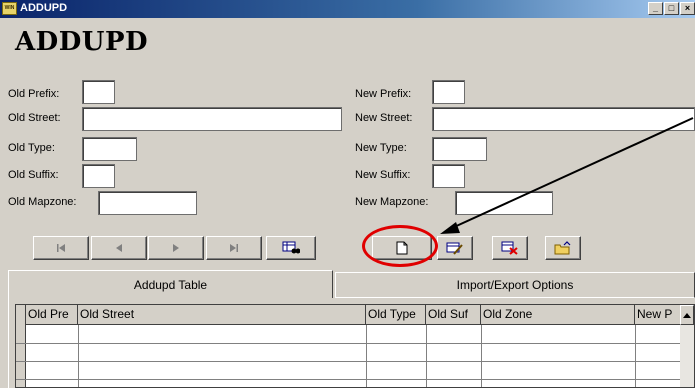 The width and height of the screenshot is (695, 388). I want to click on window-title: ADDUPD, so click(44, 8).